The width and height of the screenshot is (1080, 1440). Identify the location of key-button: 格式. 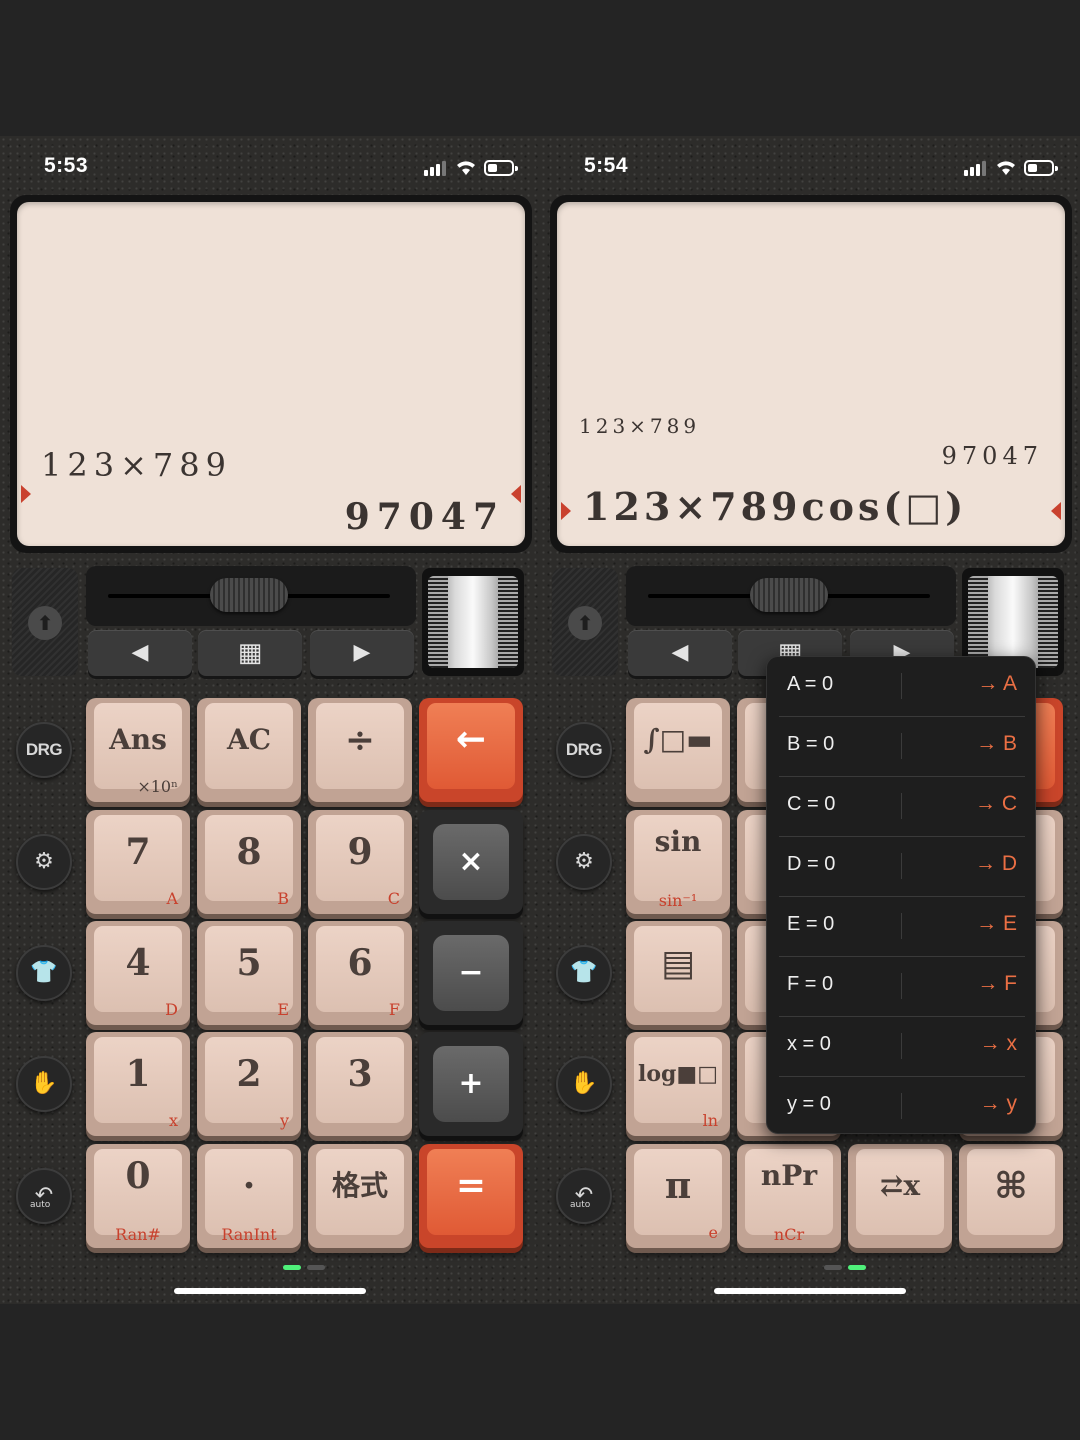
(360, 1196).